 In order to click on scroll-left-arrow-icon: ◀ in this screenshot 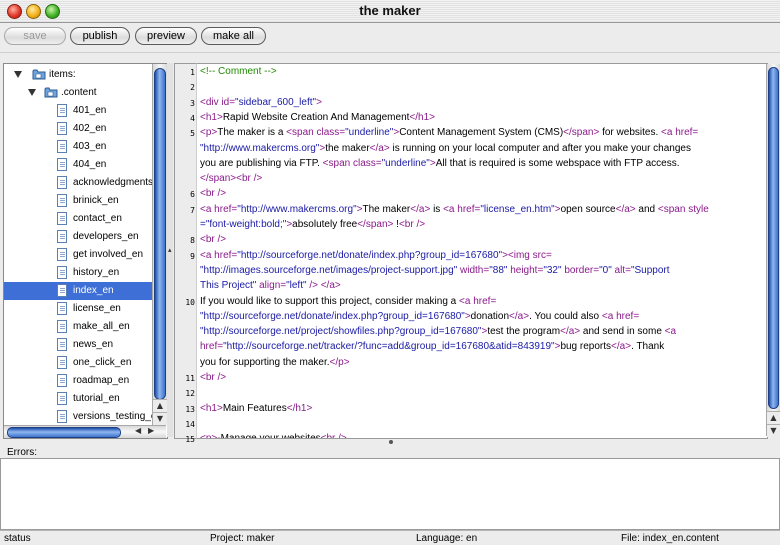, I will do `click(138, 430)`.